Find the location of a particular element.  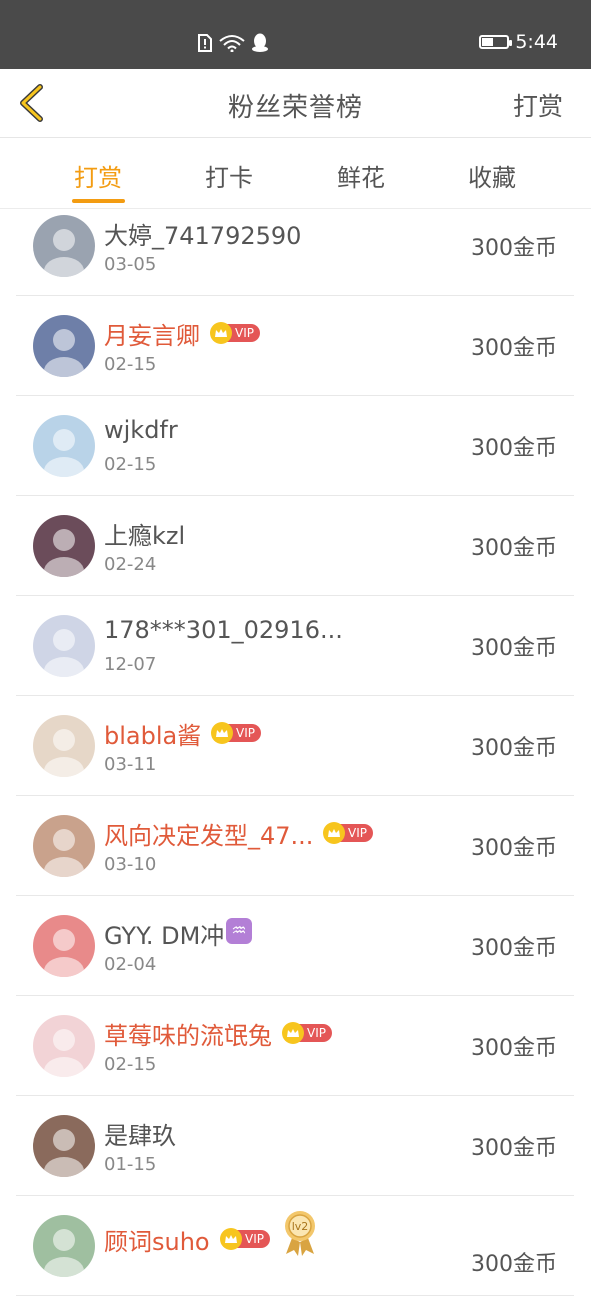

aquarius-icon: ♒ is located at coordinates (239, 931).